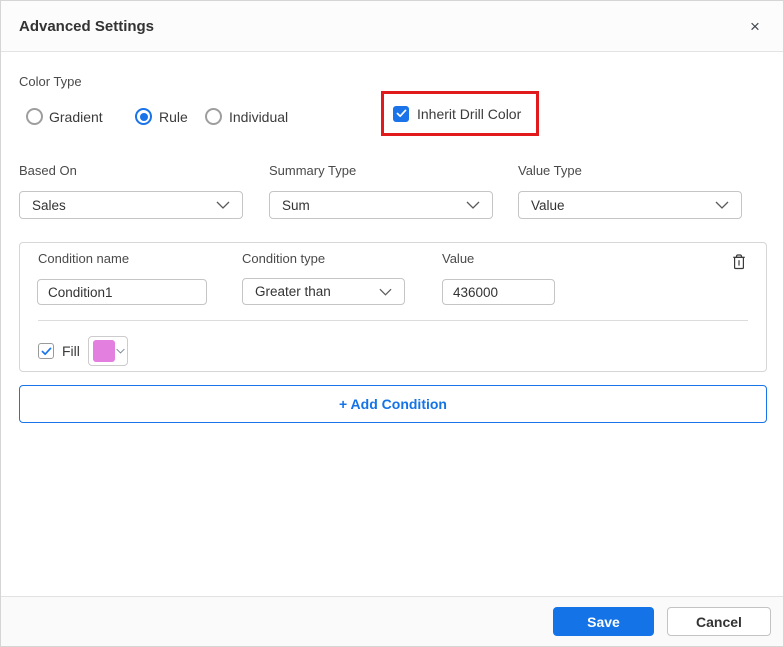  What do you see at coordinates (498, 292) in the screenshot?
I see `condition-value-input` at bounding box center [498, 292].